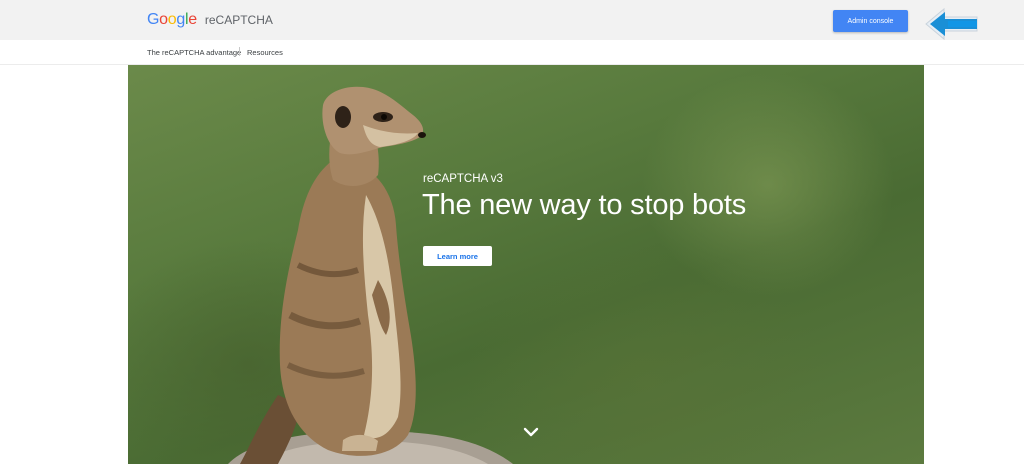  Describe the element at coordinates (194, 52) in the screenshot. I see `nav-link-recaptcha-advantage: The reCAPTCHA advantage` at that location.